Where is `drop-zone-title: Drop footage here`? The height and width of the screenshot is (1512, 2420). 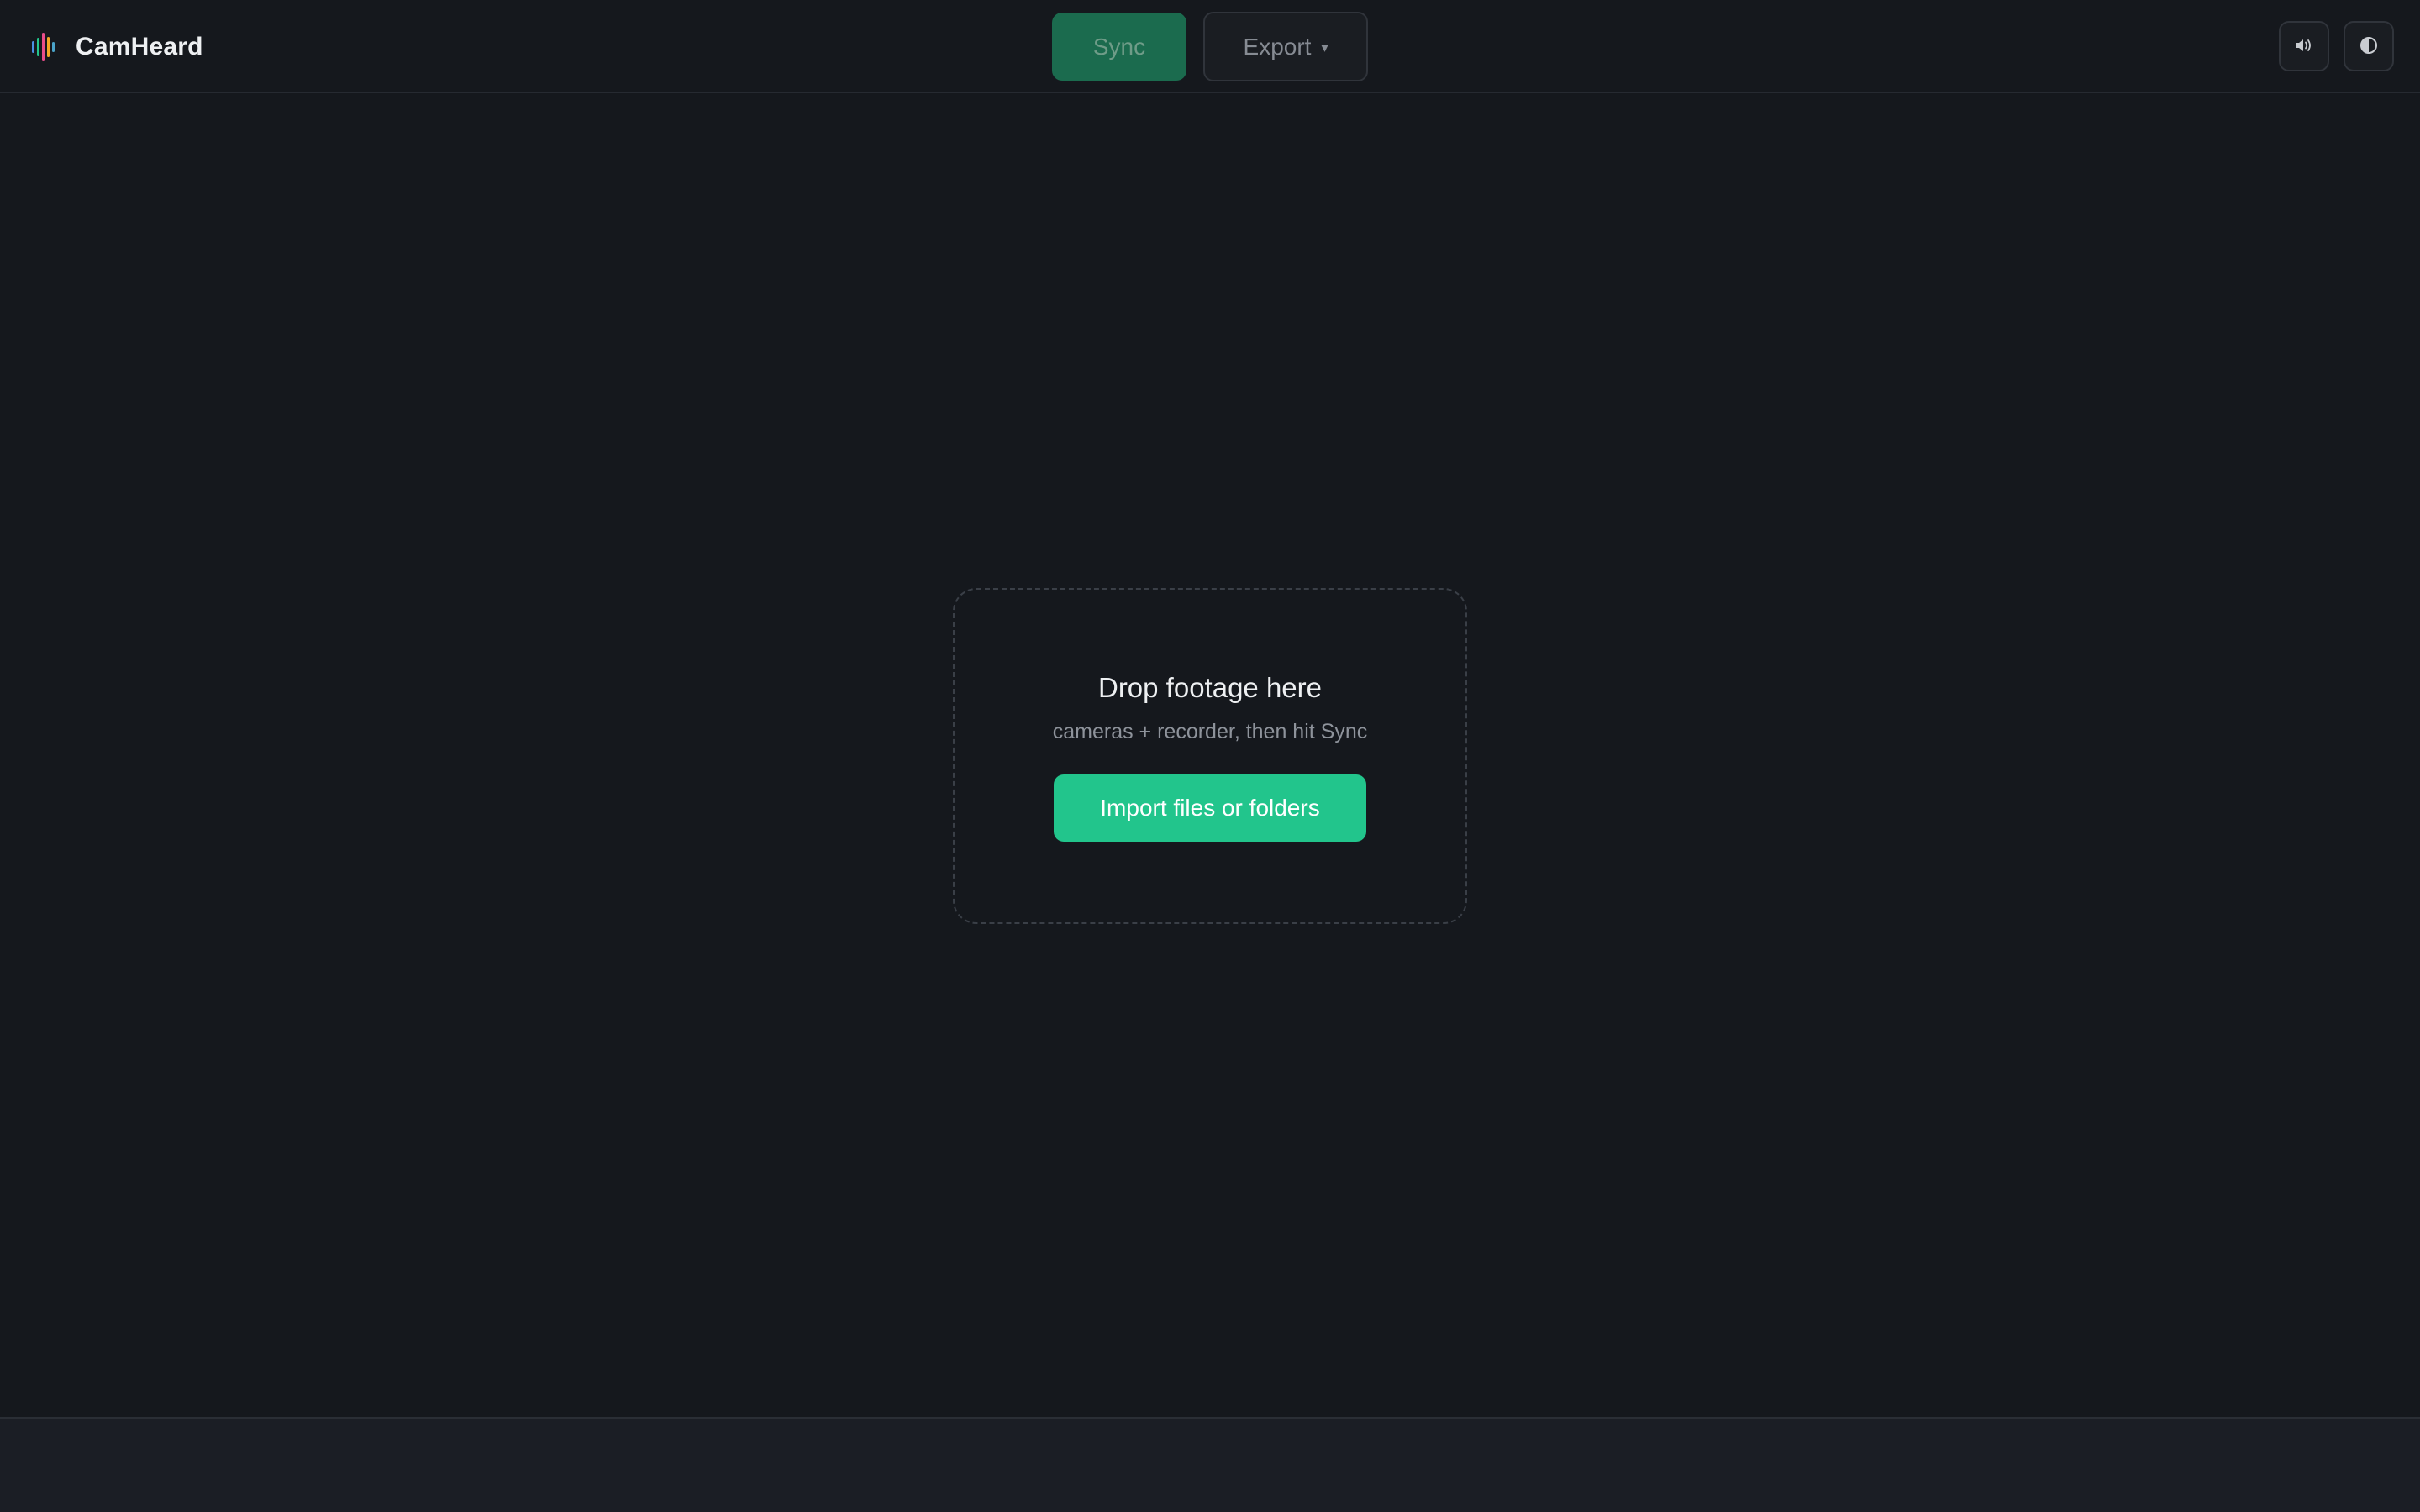 drop-zone-title: Drop footage here is located at coordinates (1209, 687).